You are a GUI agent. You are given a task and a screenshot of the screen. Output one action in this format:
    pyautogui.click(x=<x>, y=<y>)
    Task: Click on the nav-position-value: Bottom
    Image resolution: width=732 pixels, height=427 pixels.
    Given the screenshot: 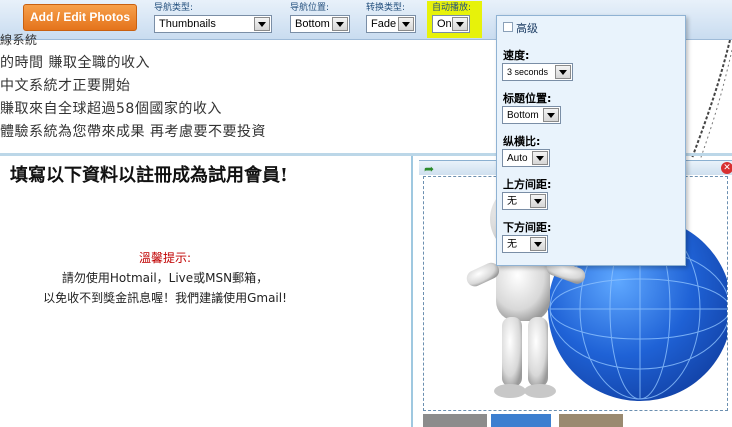 What is the action you would take?
    pyautogui.click(x=312, y=24)
    